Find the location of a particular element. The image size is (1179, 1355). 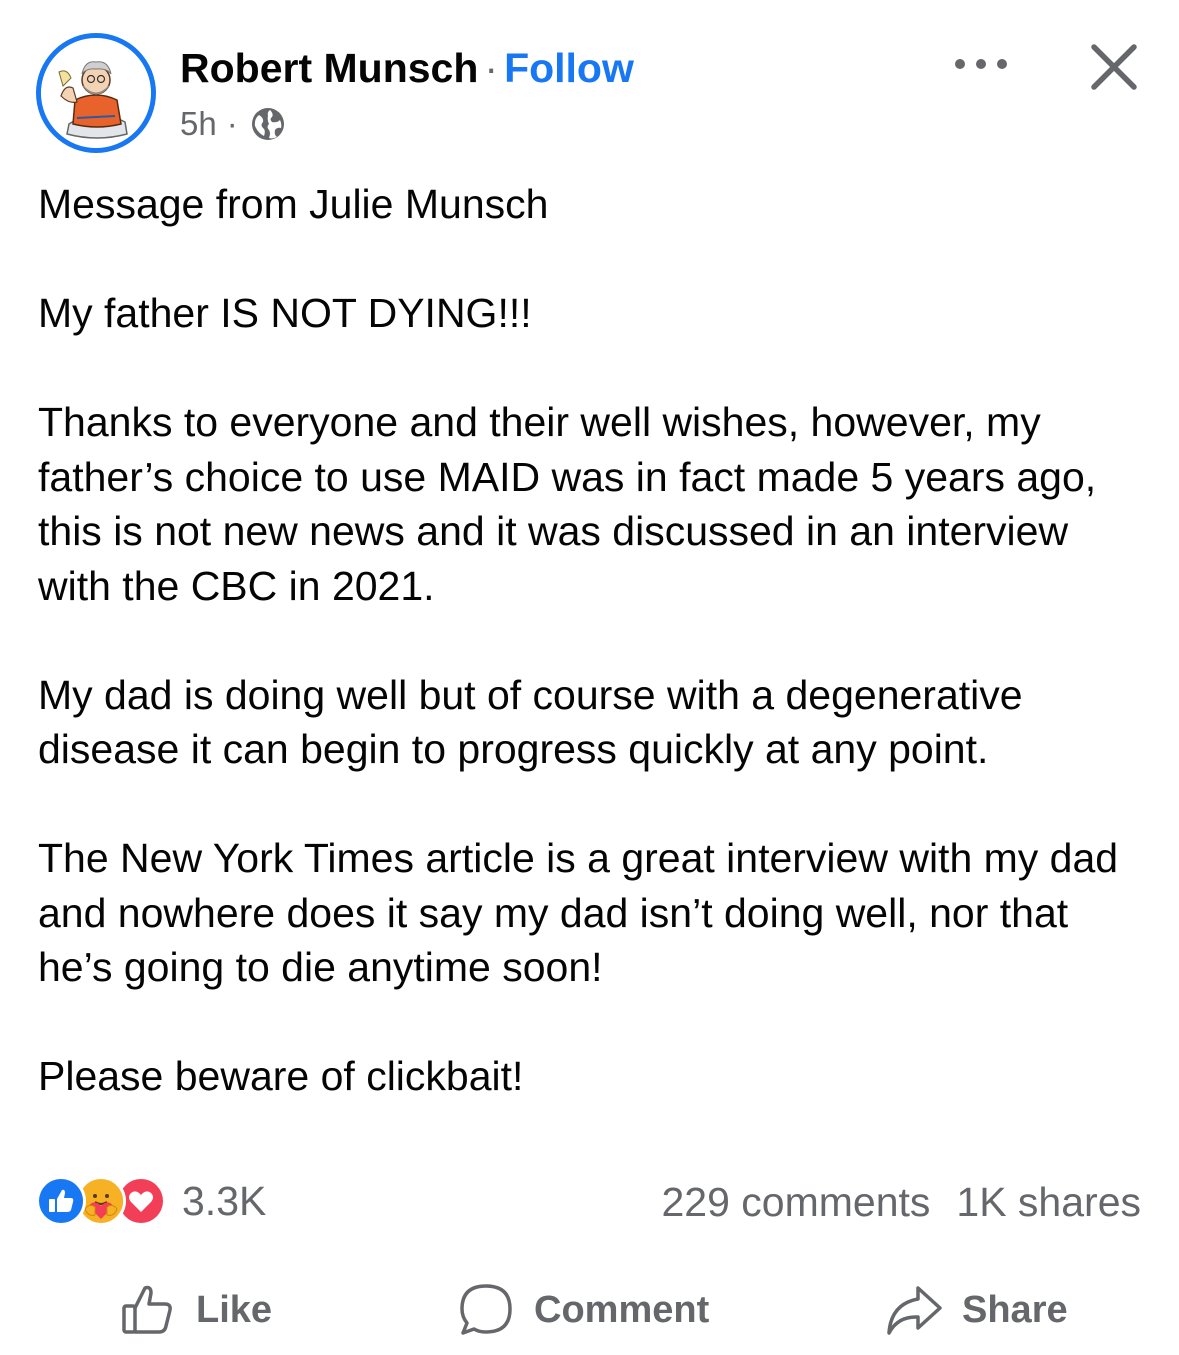

post-timestamp: 5h is located at coordinates (198, 124).